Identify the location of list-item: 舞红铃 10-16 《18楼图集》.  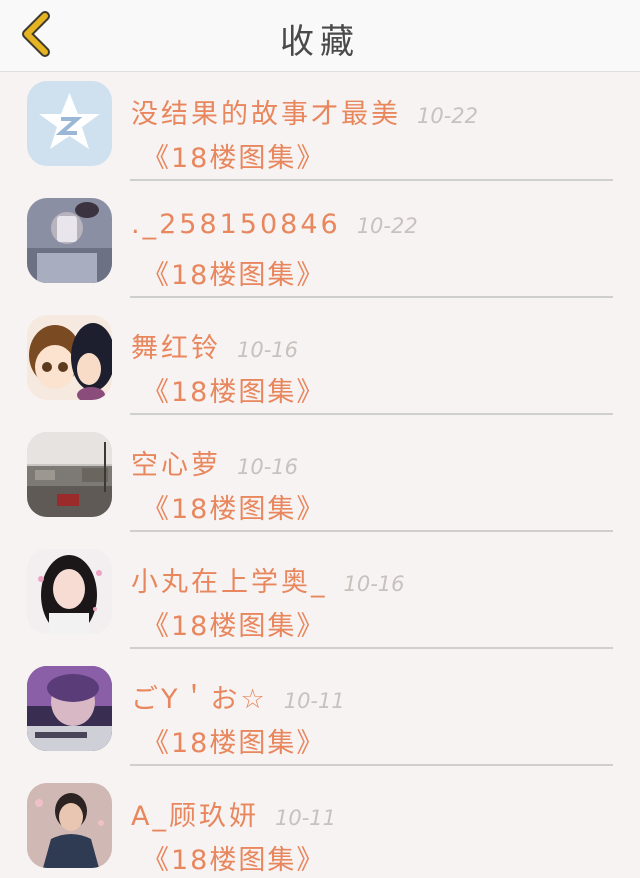
(320, 364).